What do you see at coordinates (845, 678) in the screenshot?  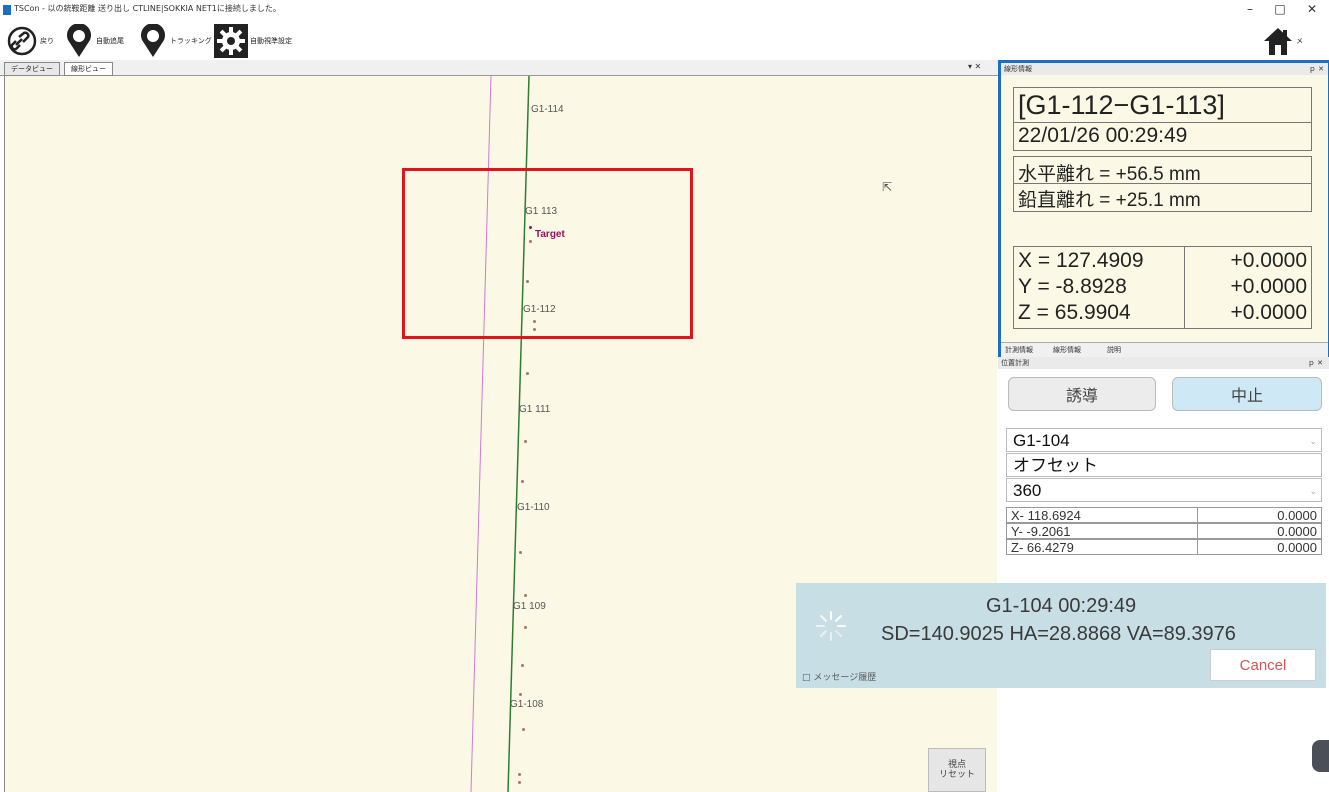 I see `checkbox-label: メッセージ履歴` at bounding box center [845, 678].